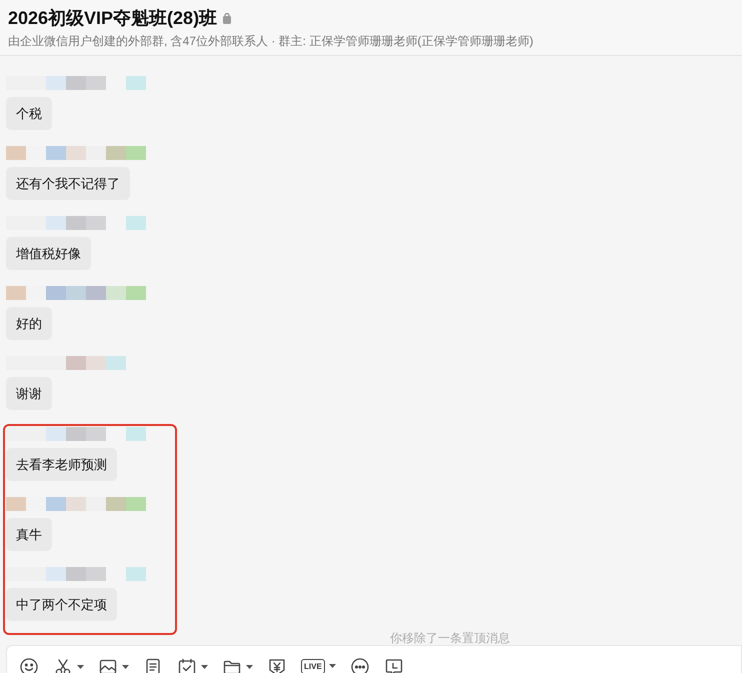 This screenshot has height=673, width=742. What do you see at coordinates (29, 113) in the screenshot?
I see `message-bubble: 个税` at bounding box center [29, 113].